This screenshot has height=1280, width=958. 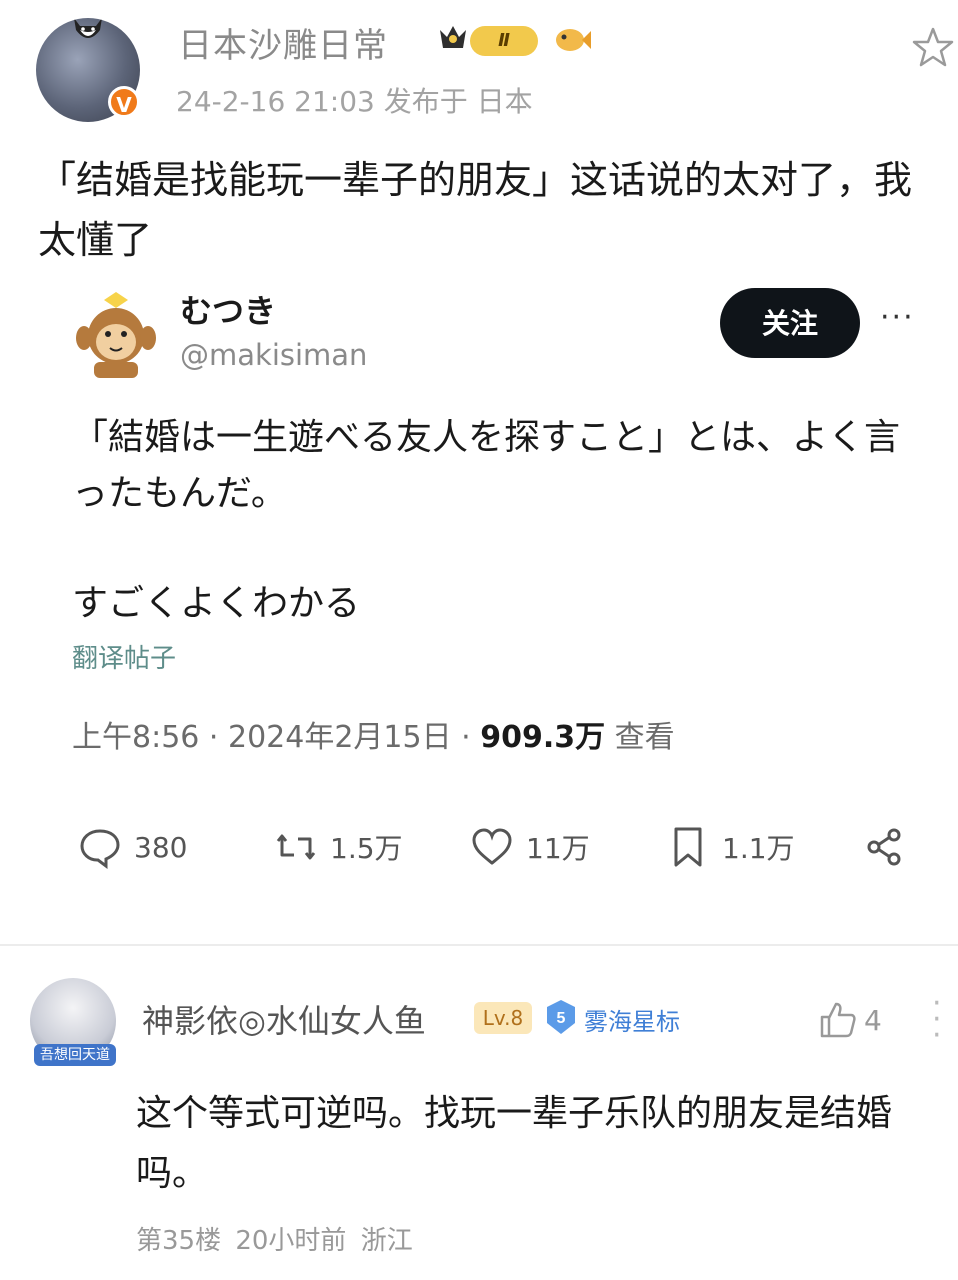 What do you see at coordinates (366, 848) in the screenshot?
I see `retweet-count: 1.5万` at bounding box center [366, 848].